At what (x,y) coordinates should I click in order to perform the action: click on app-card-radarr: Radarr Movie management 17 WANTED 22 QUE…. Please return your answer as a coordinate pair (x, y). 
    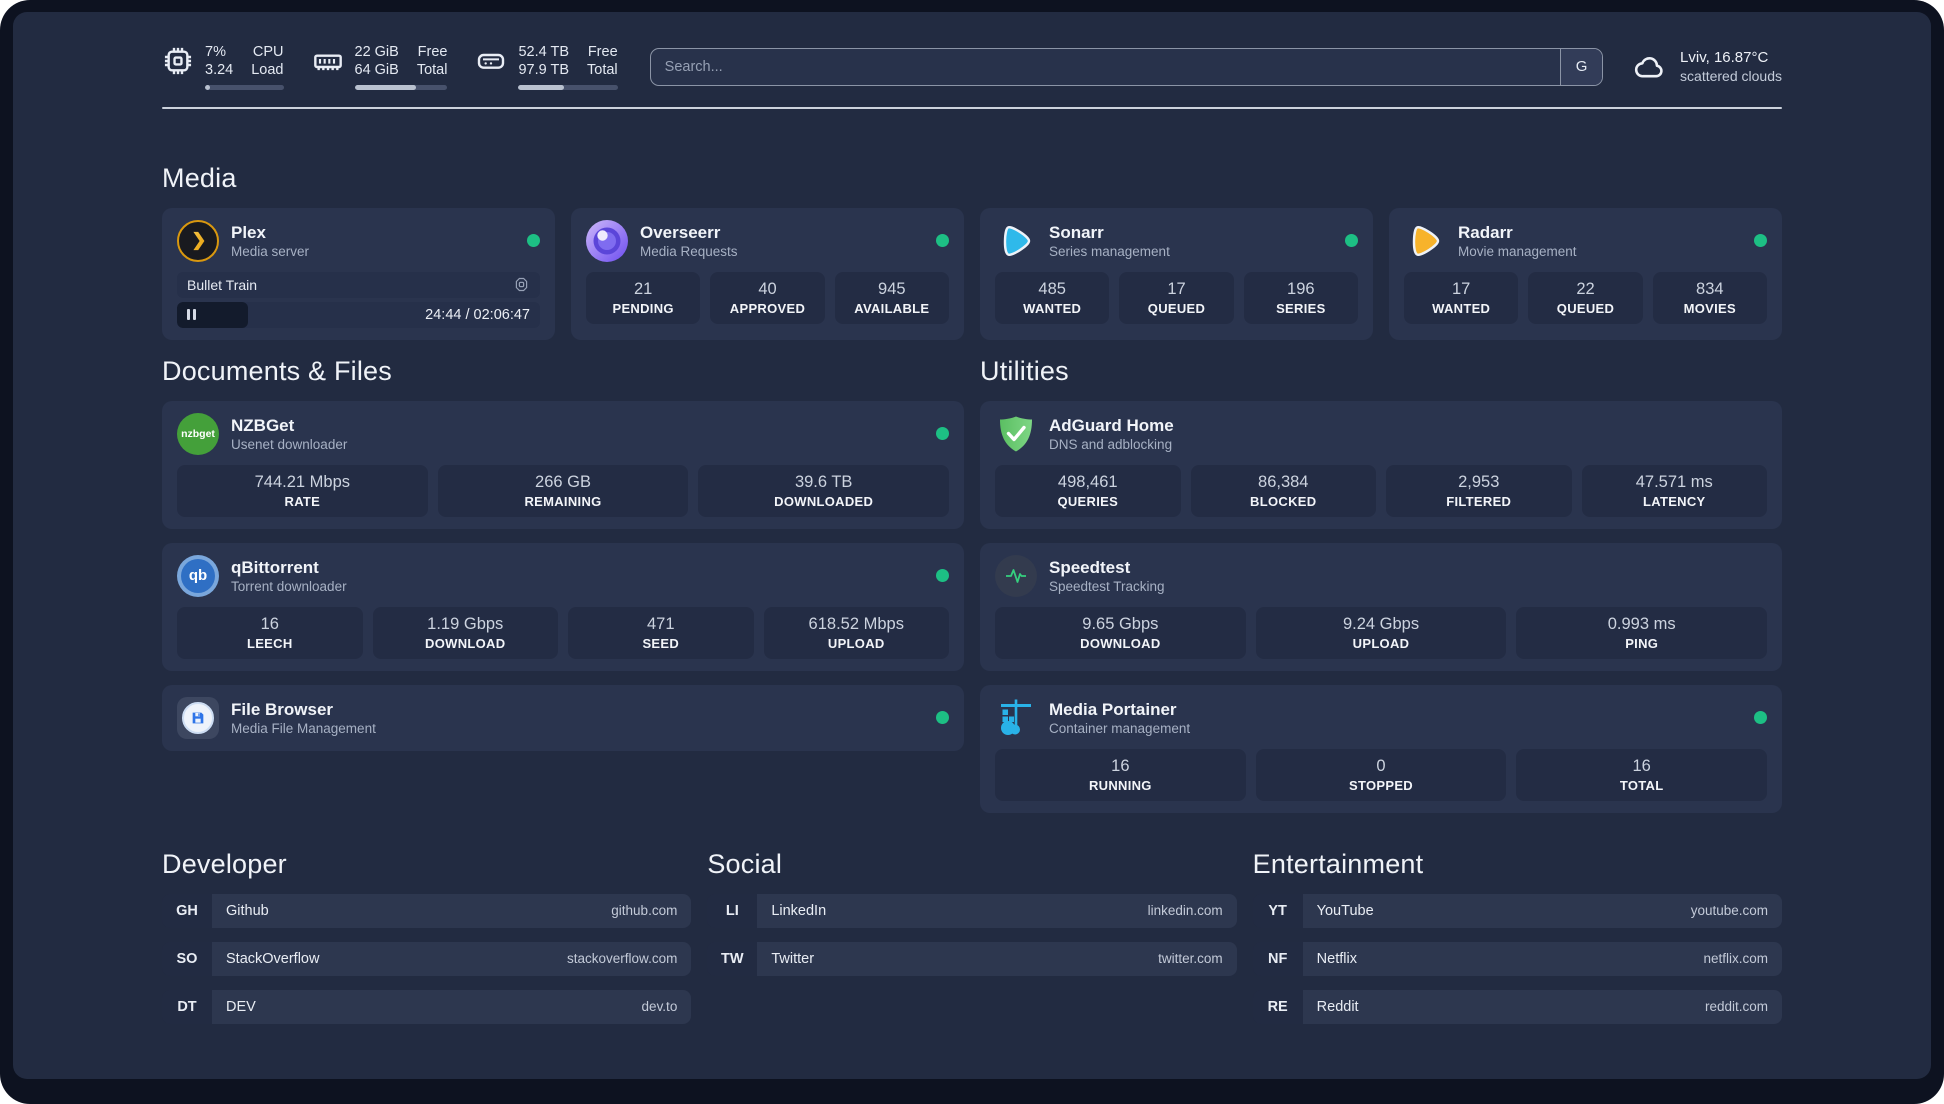
    Looking at the image, I should click on (1585, 273).